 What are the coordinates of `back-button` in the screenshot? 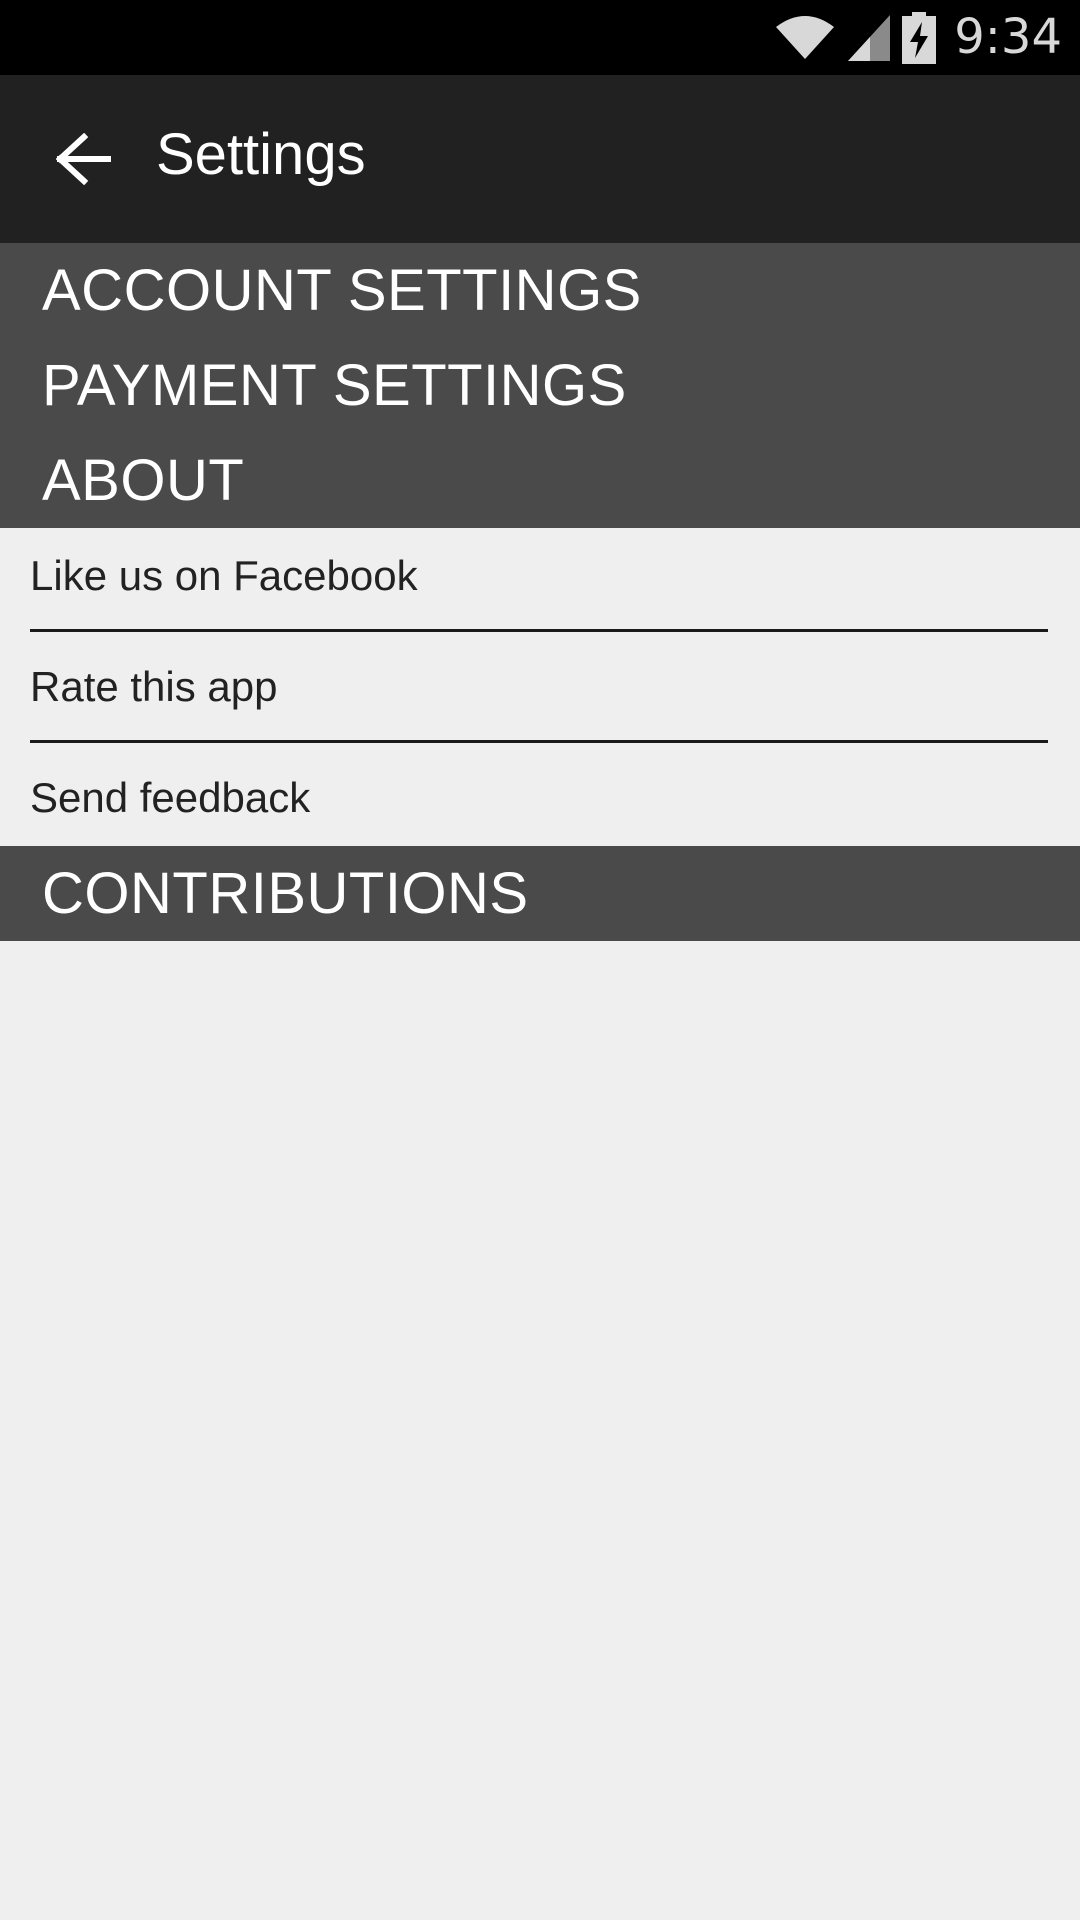 It's located at (84, 159).